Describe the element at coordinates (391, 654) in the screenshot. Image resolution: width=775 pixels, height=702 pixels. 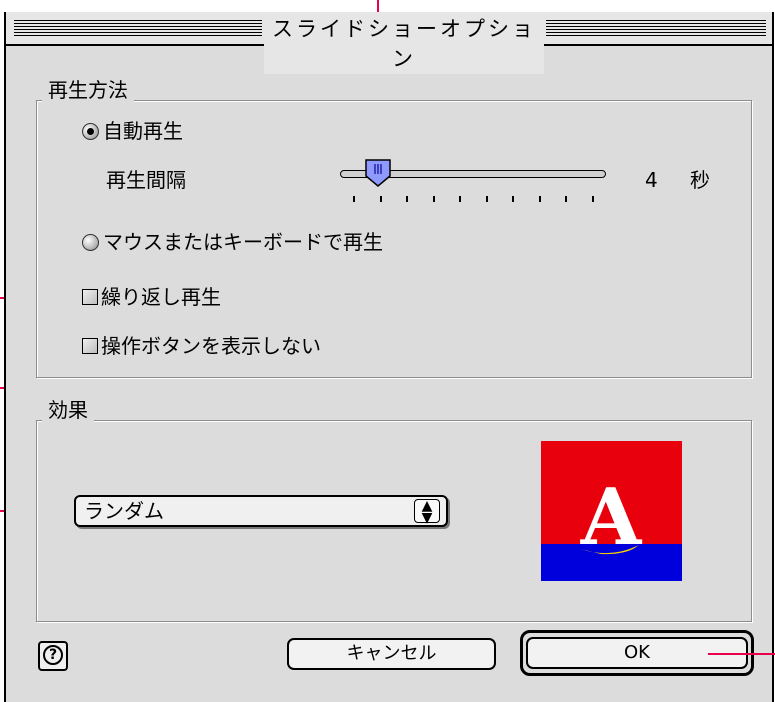
I see `cancel-button: キャンセル` at that location.